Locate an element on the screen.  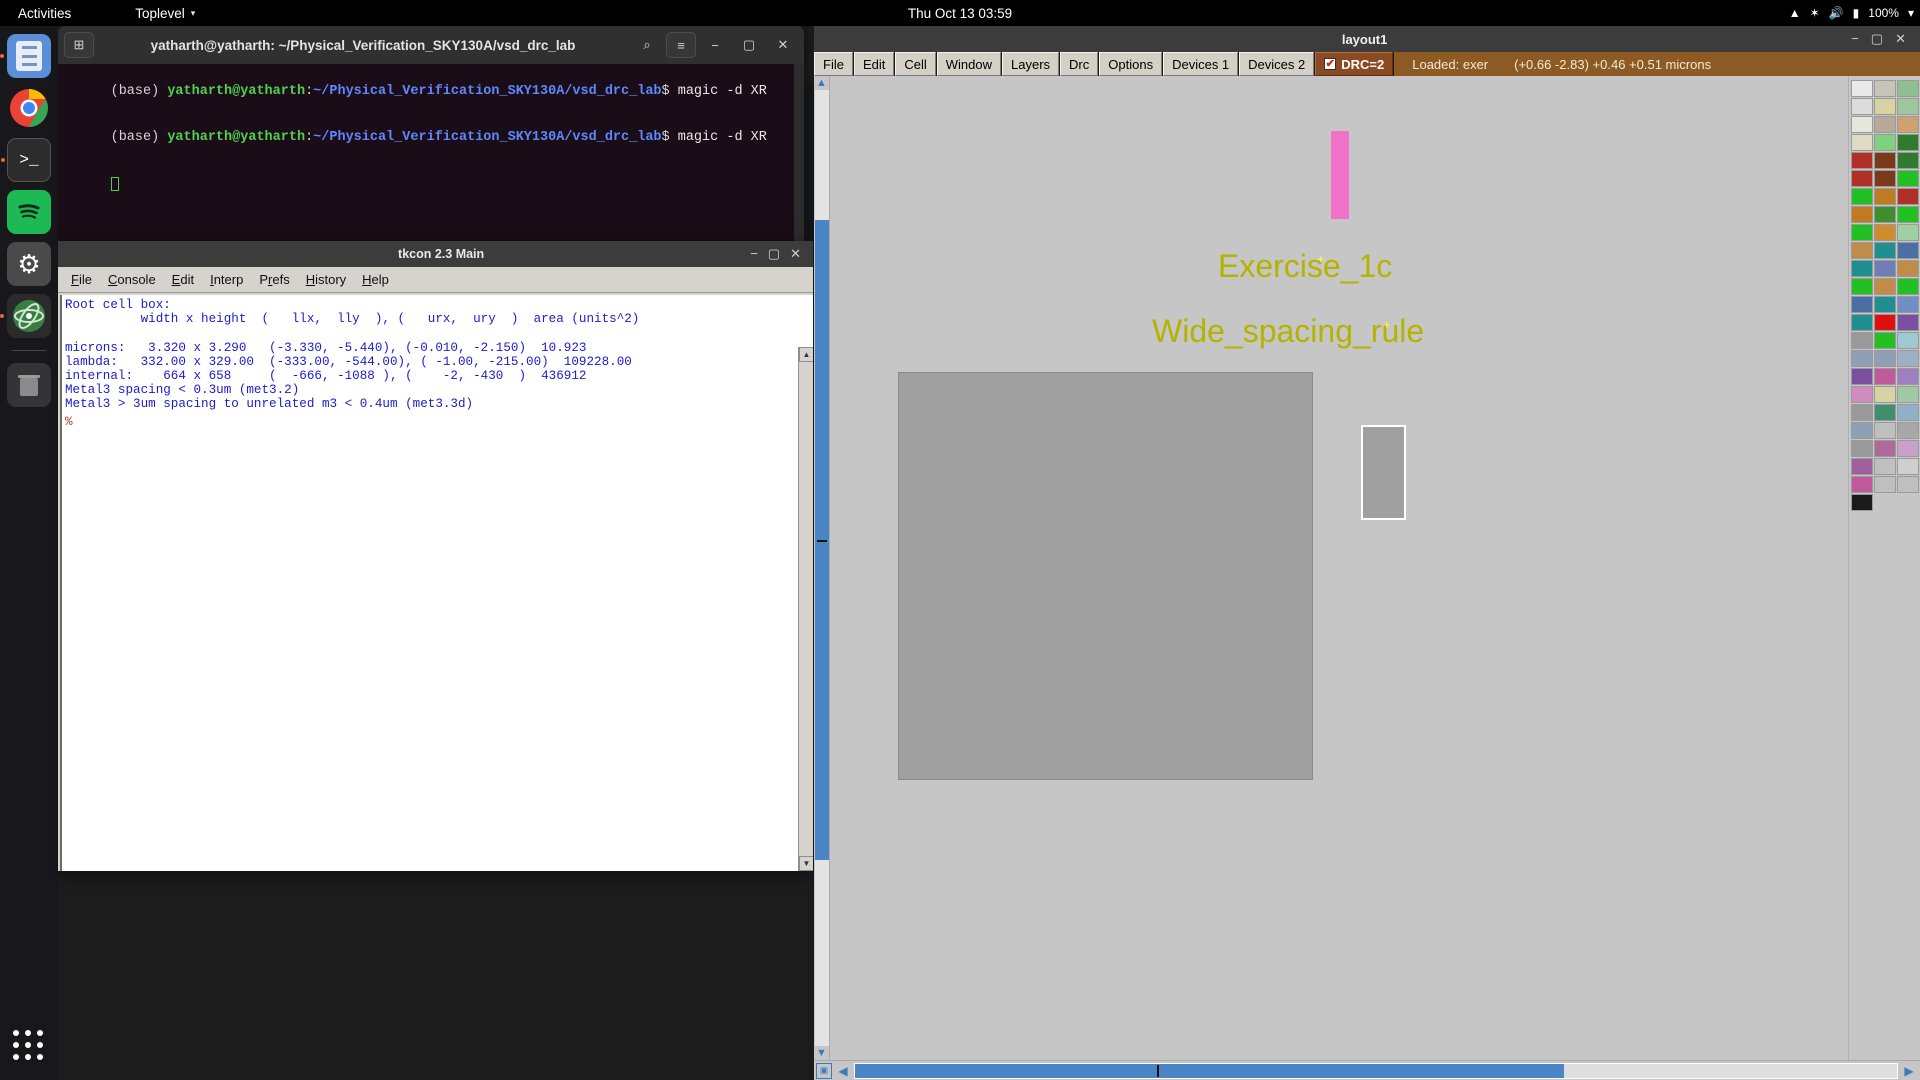
menu-item-help: Help is located at coordinates (375, 279).